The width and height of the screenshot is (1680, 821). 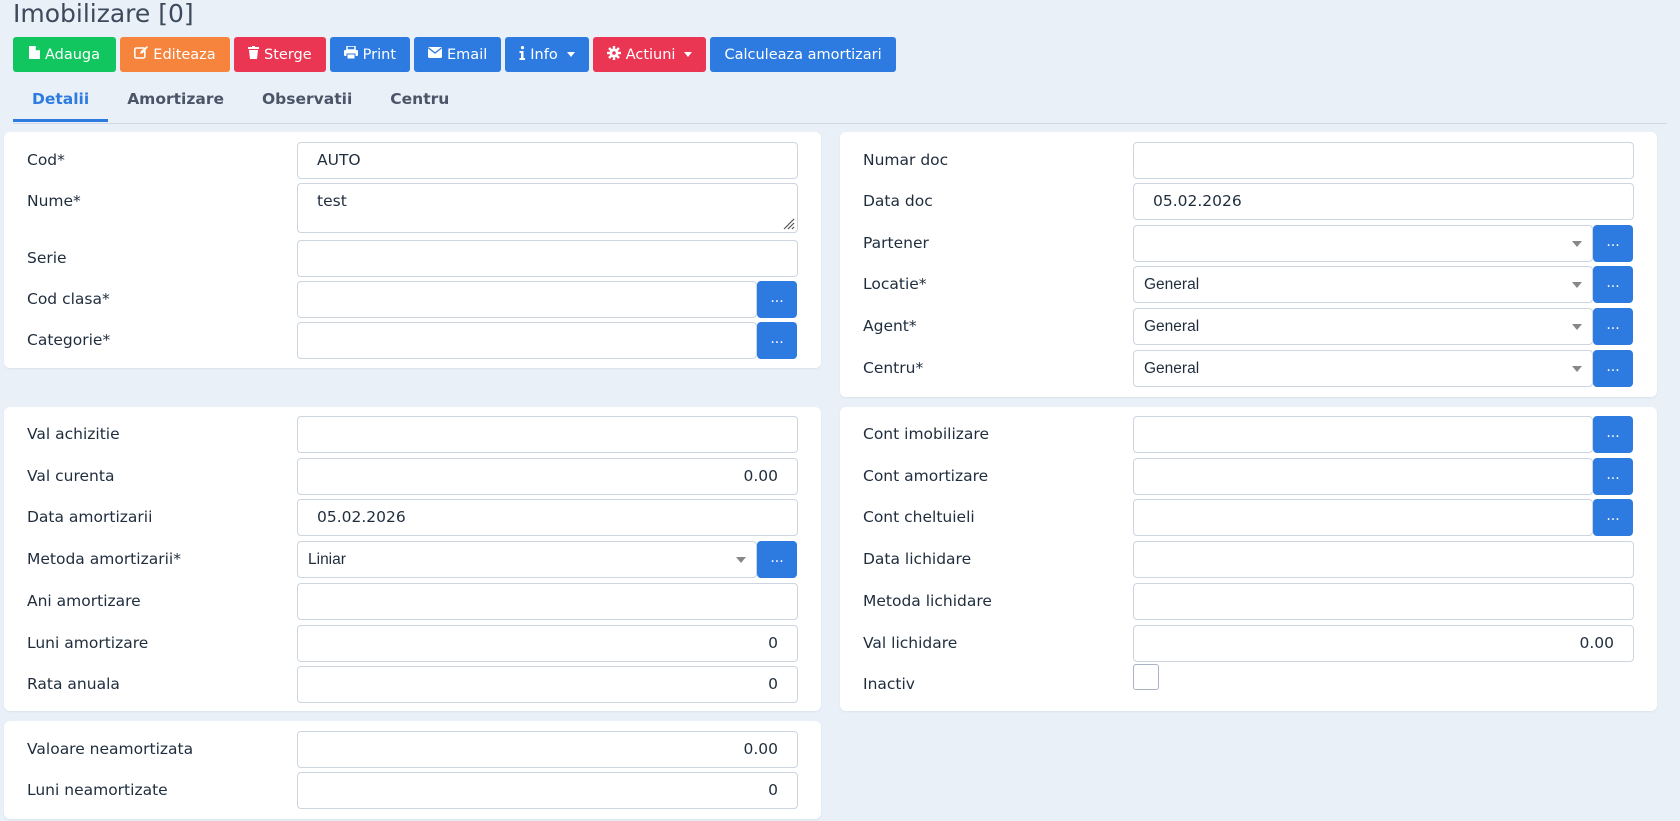 I want to click on resize-handle-icon, so click(x=788, y=223).